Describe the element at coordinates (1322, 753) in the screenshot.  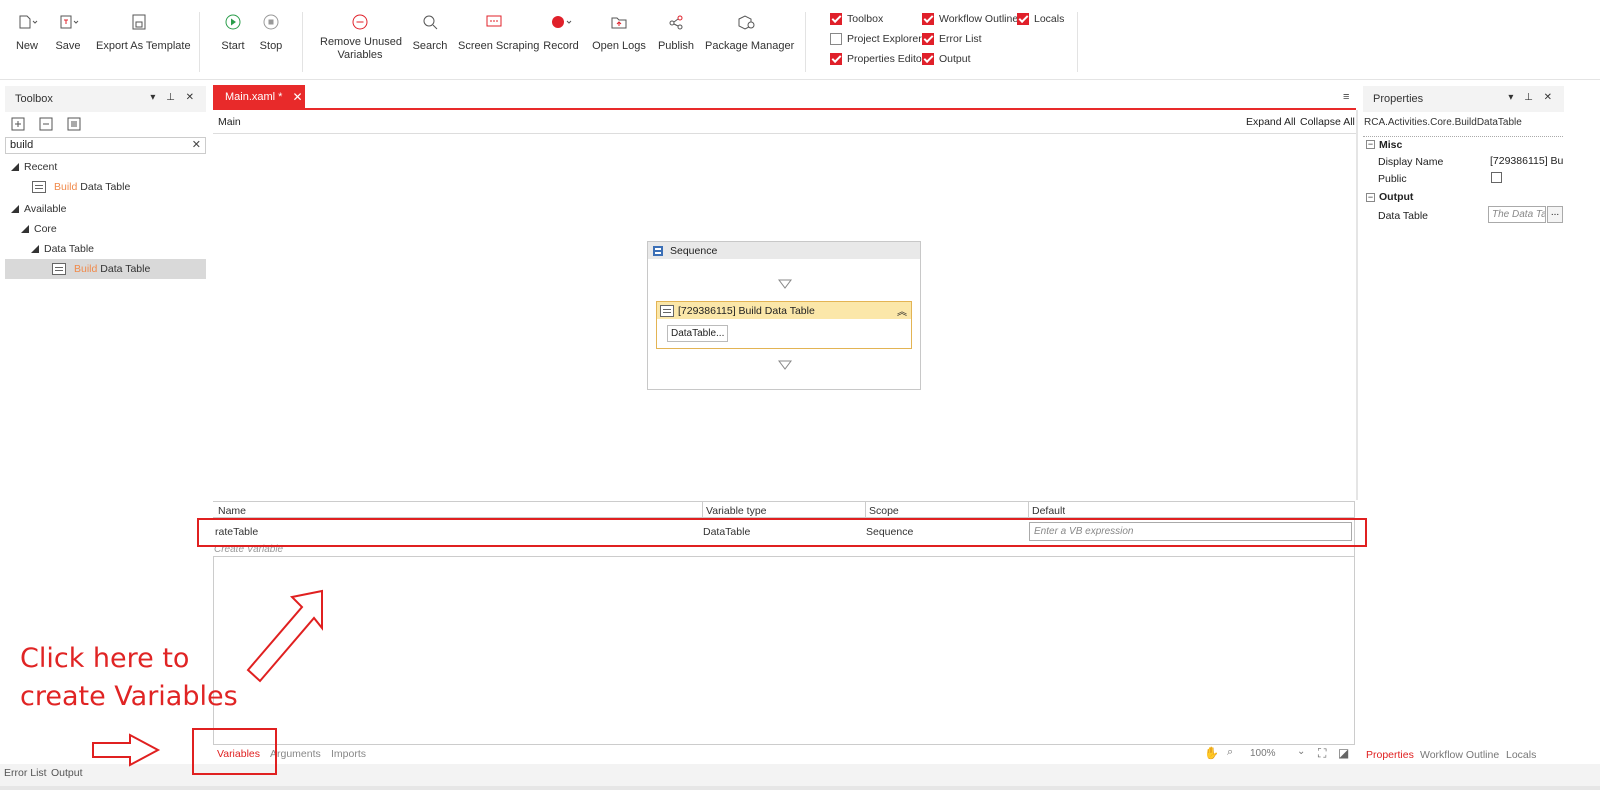
I see `fit-to-screen-icon: ⛶` at that location.